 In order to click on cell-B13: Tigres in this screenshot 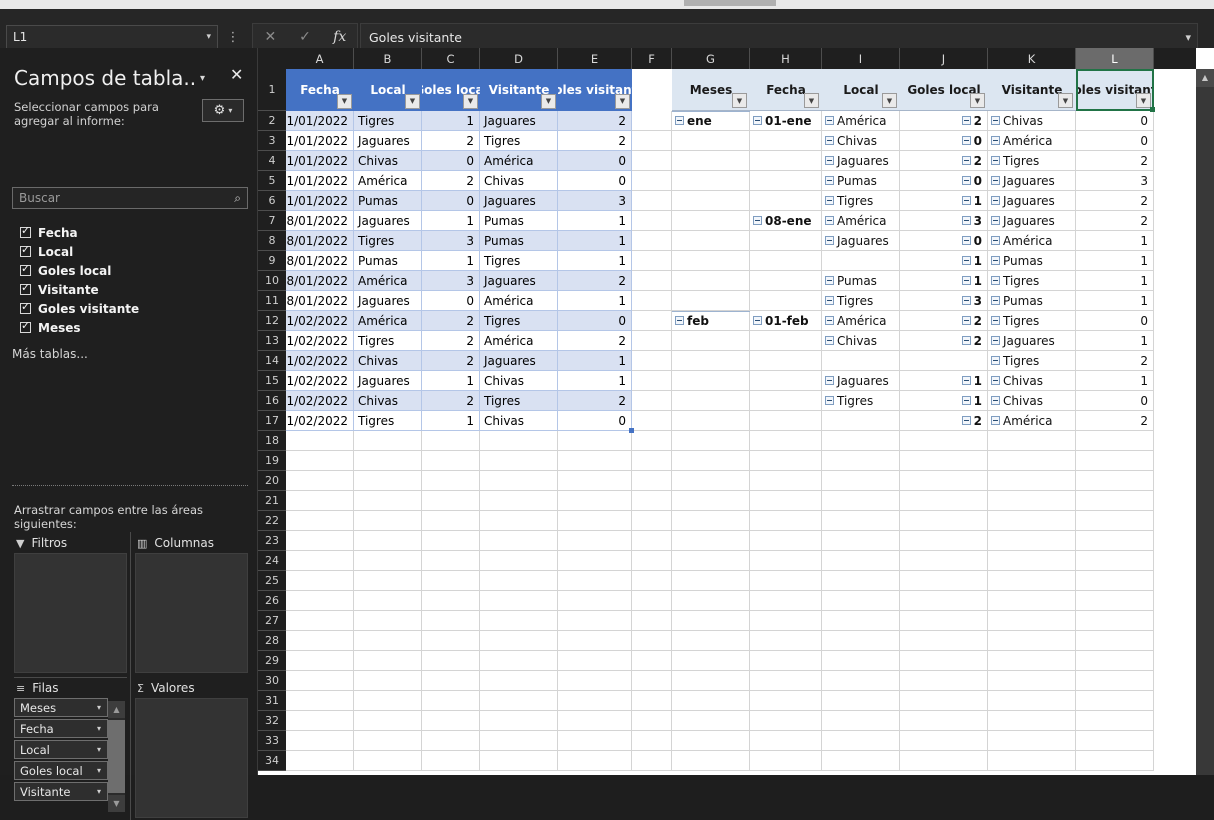, I will do `click(388, 341)`.